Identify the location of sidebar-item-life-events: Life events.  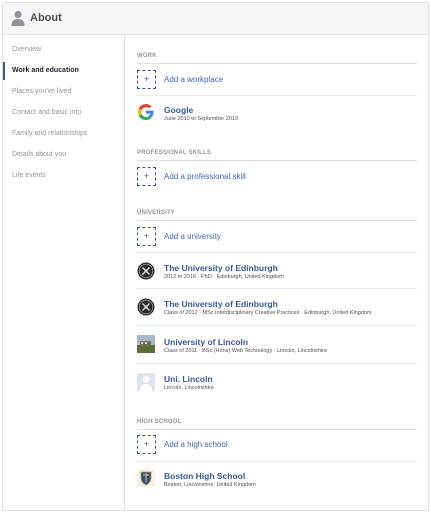
(63, 176).